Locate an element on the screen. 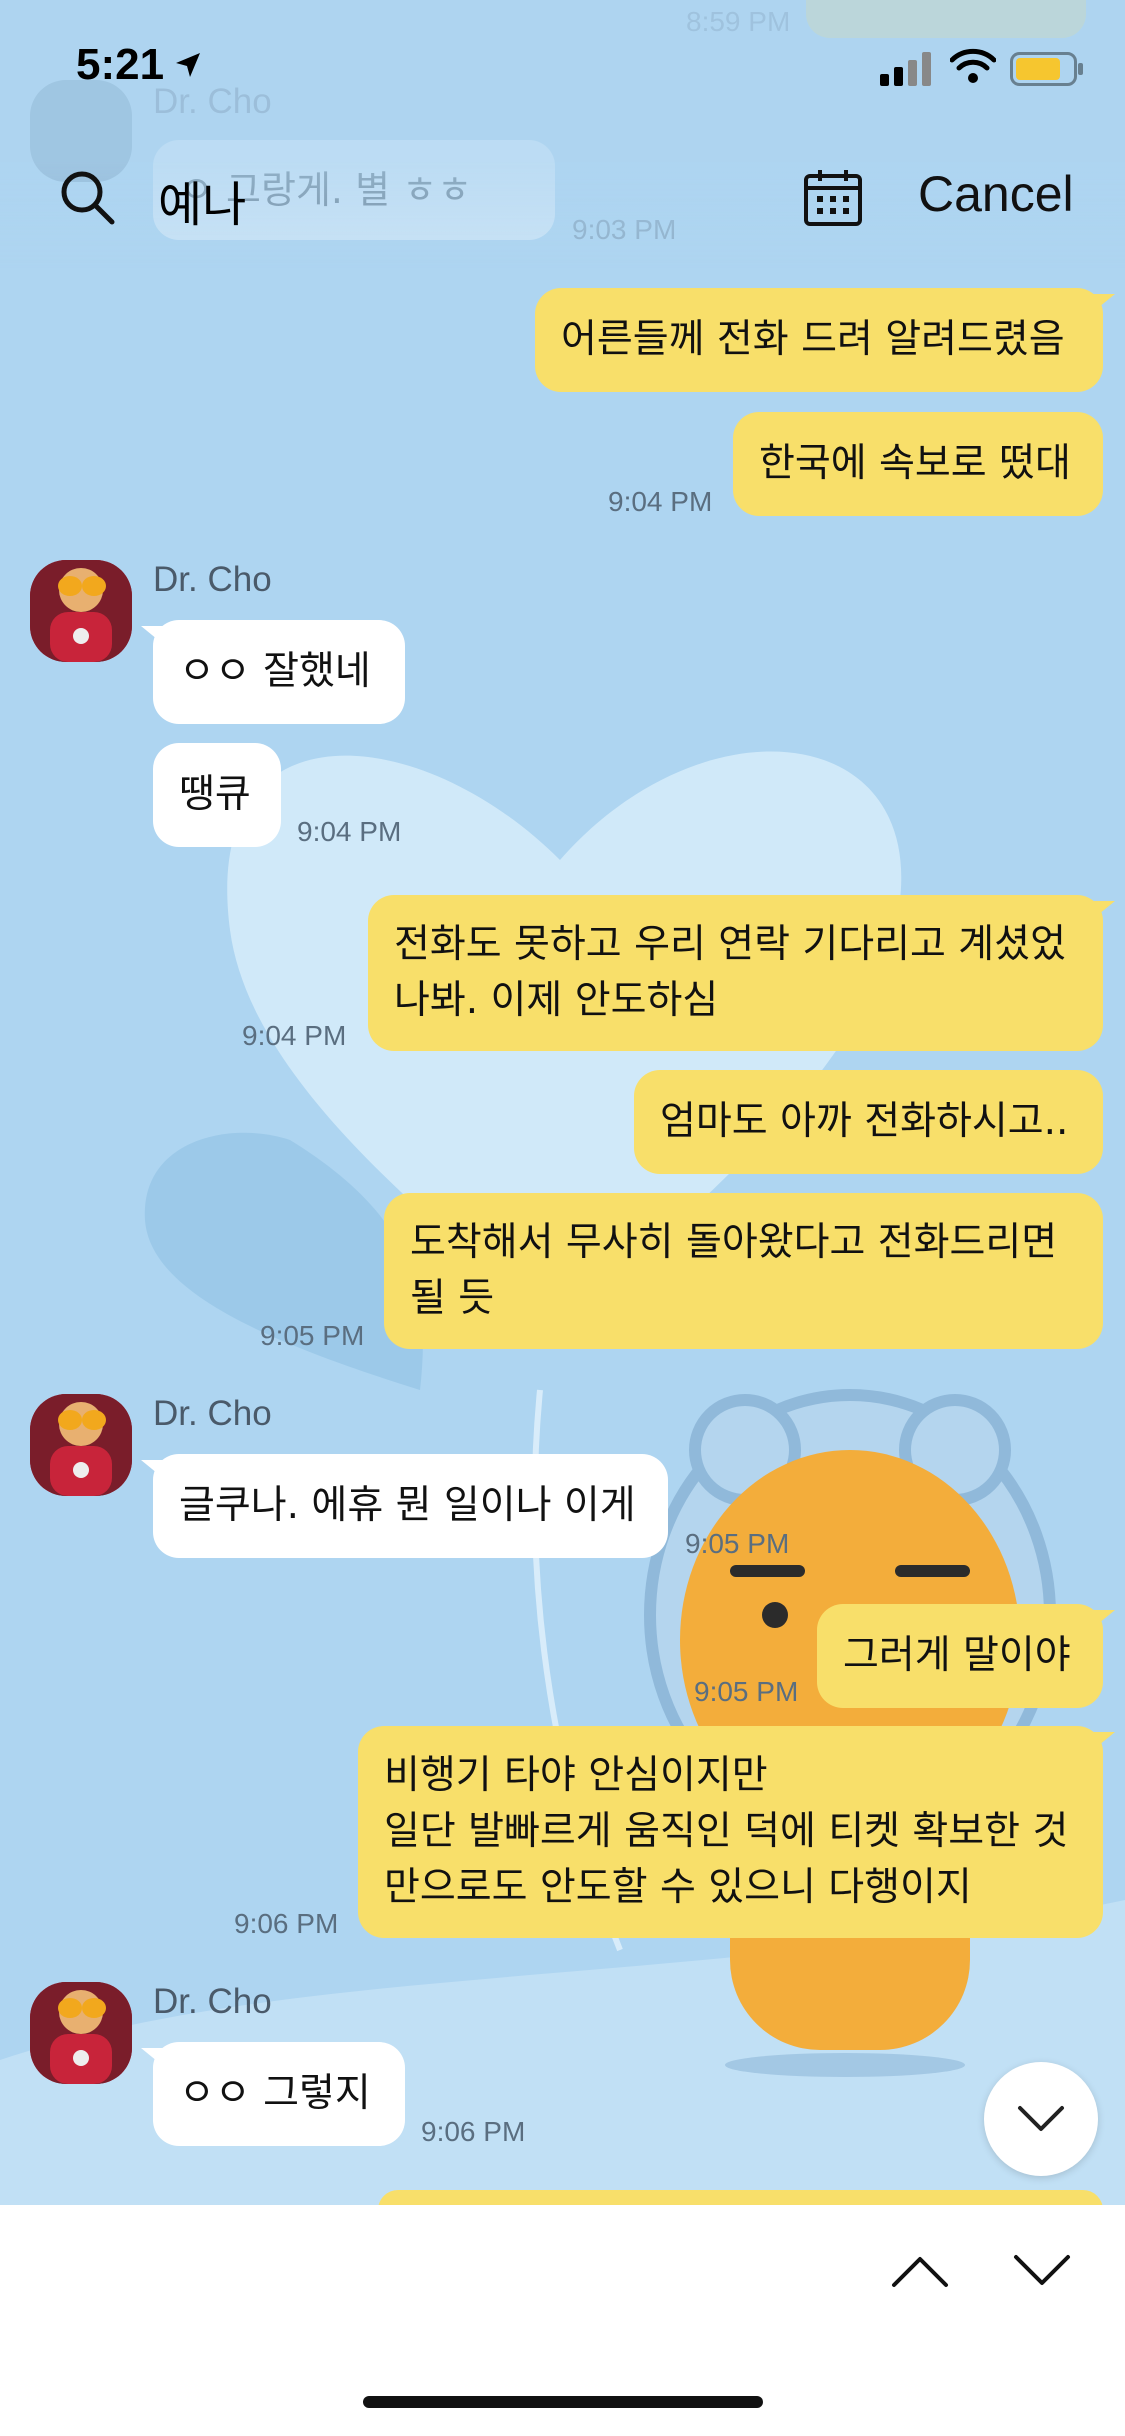 Image resolution: width=1125 pixels, height=2436 pixels. battery-icon is located at coordinates (1046, 69).